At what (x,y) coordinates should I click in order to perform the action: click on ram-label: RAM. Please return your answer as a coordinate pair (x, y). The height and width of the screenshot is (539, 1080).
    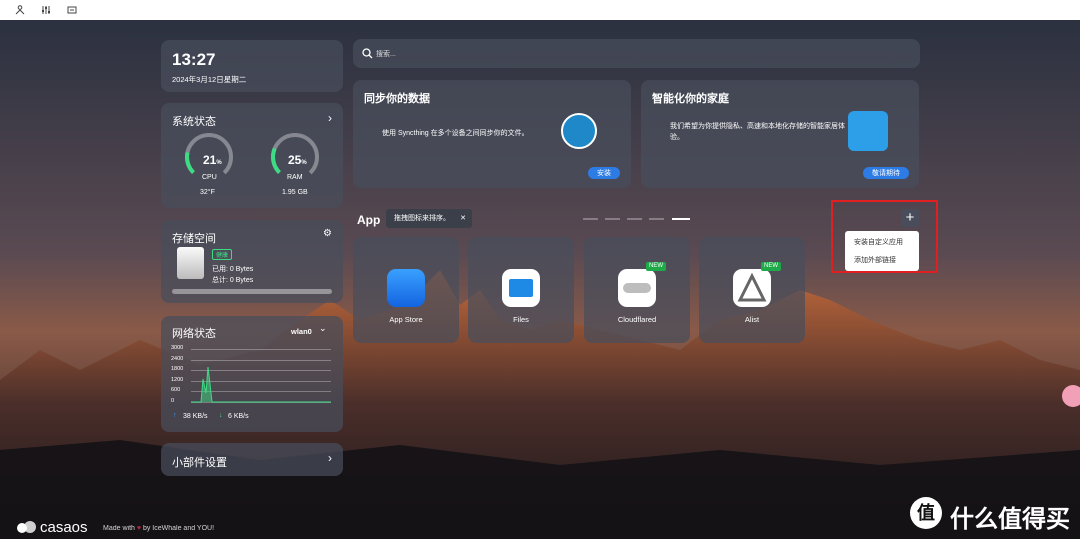
    Looking at the image, I should click on (295, 177).